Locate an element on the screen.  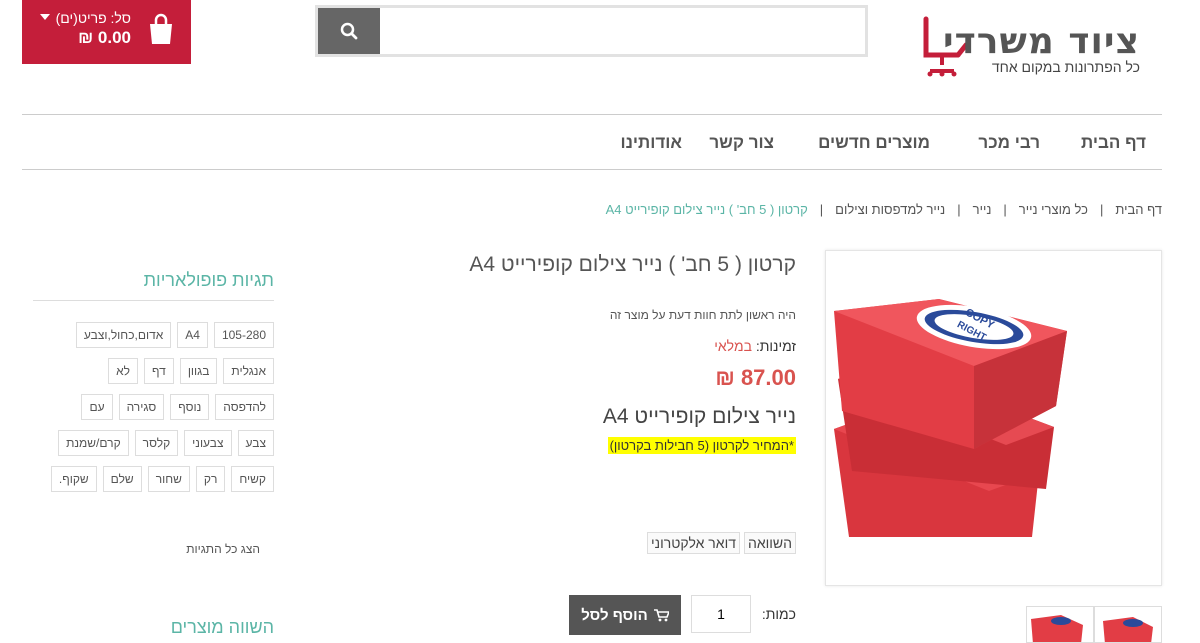
chevron-down-icon is located at coordinates (45, 17).